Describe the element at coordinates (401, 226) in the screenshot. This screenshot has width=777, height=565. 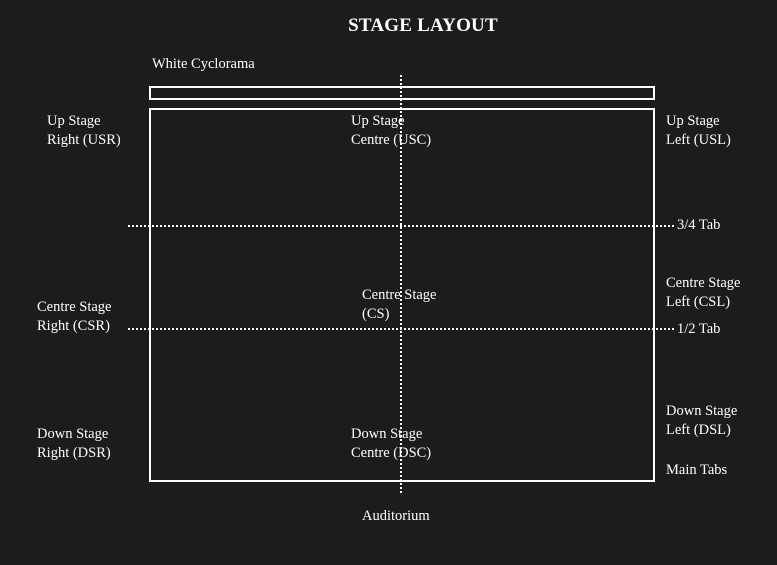
I see `three-quarter-tab-line` at that location.